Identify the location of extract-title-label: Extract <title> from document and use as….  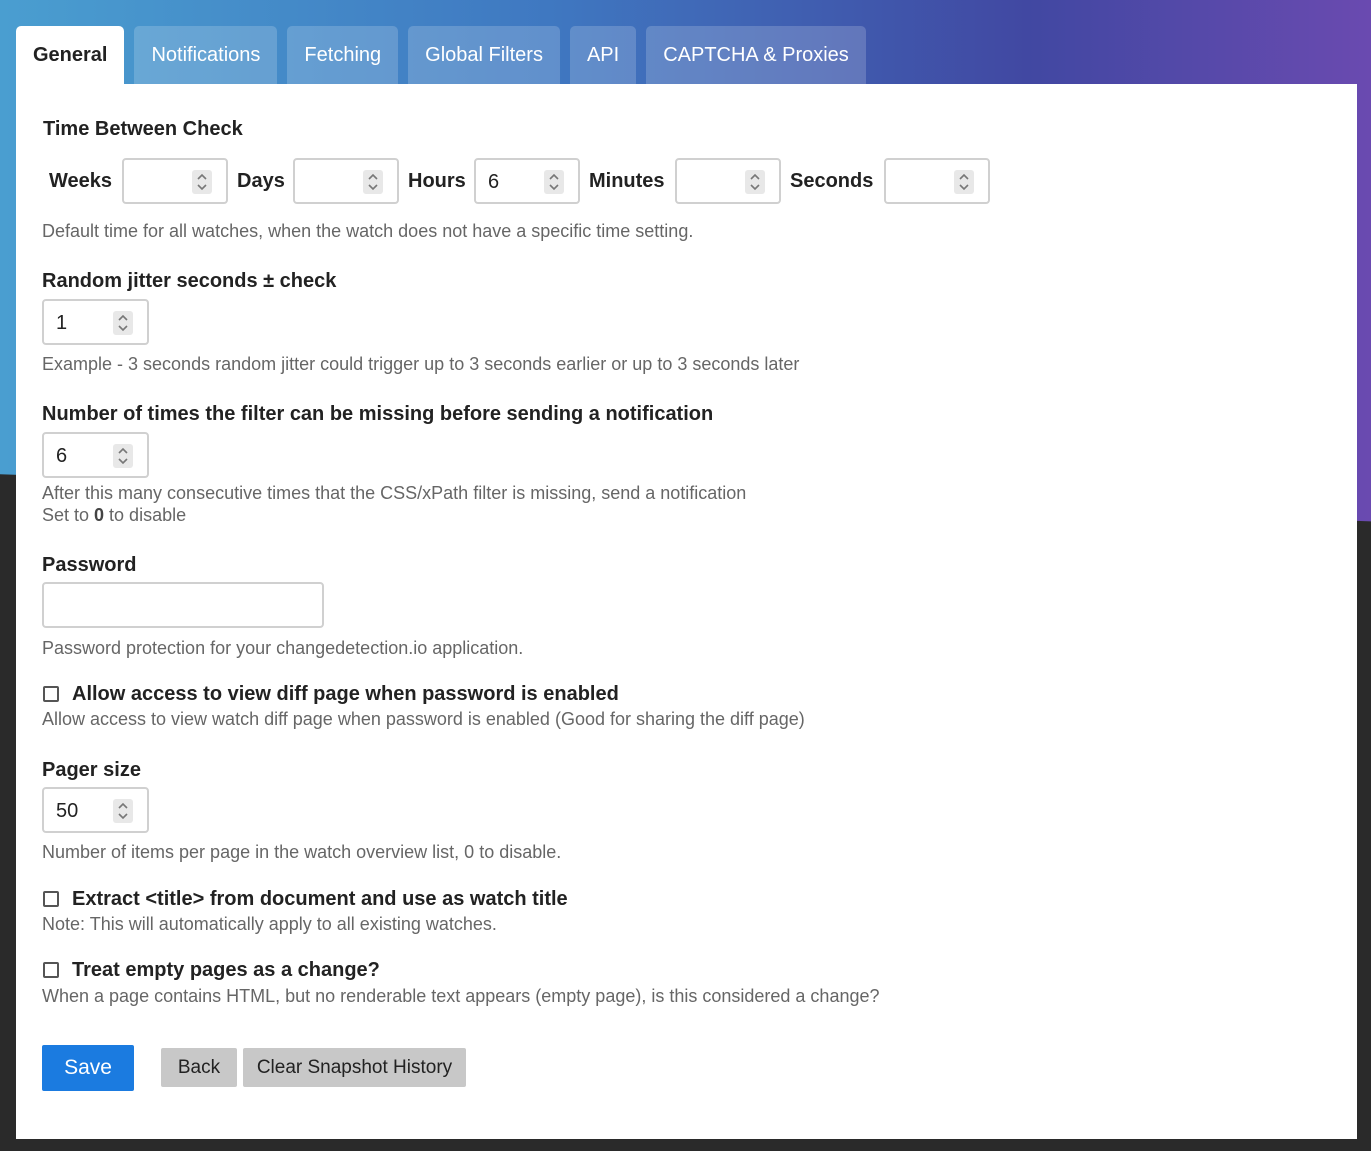
(320, 899).